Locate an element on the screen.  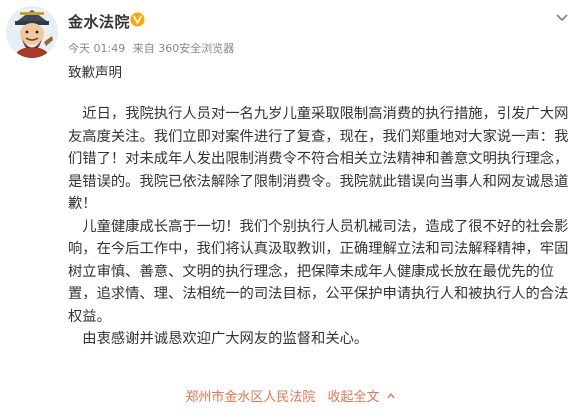
post-footer: 郑州市金水区人民法院 收起全文 is located at coordinates (290, 395).